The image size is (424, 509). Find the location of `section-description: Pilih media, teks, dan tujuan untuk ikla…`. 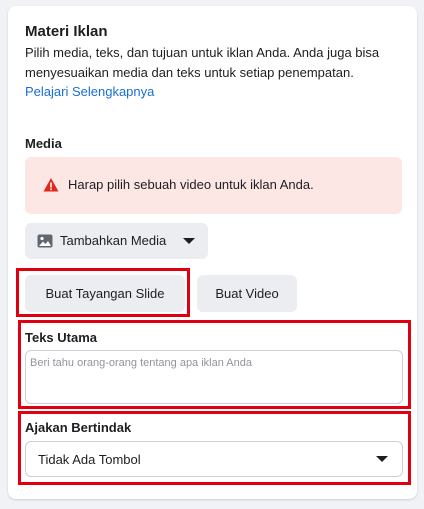

section-description: Pilih media, teks, dan tujuan untuk ikla… is located at coordinates (202, 62).